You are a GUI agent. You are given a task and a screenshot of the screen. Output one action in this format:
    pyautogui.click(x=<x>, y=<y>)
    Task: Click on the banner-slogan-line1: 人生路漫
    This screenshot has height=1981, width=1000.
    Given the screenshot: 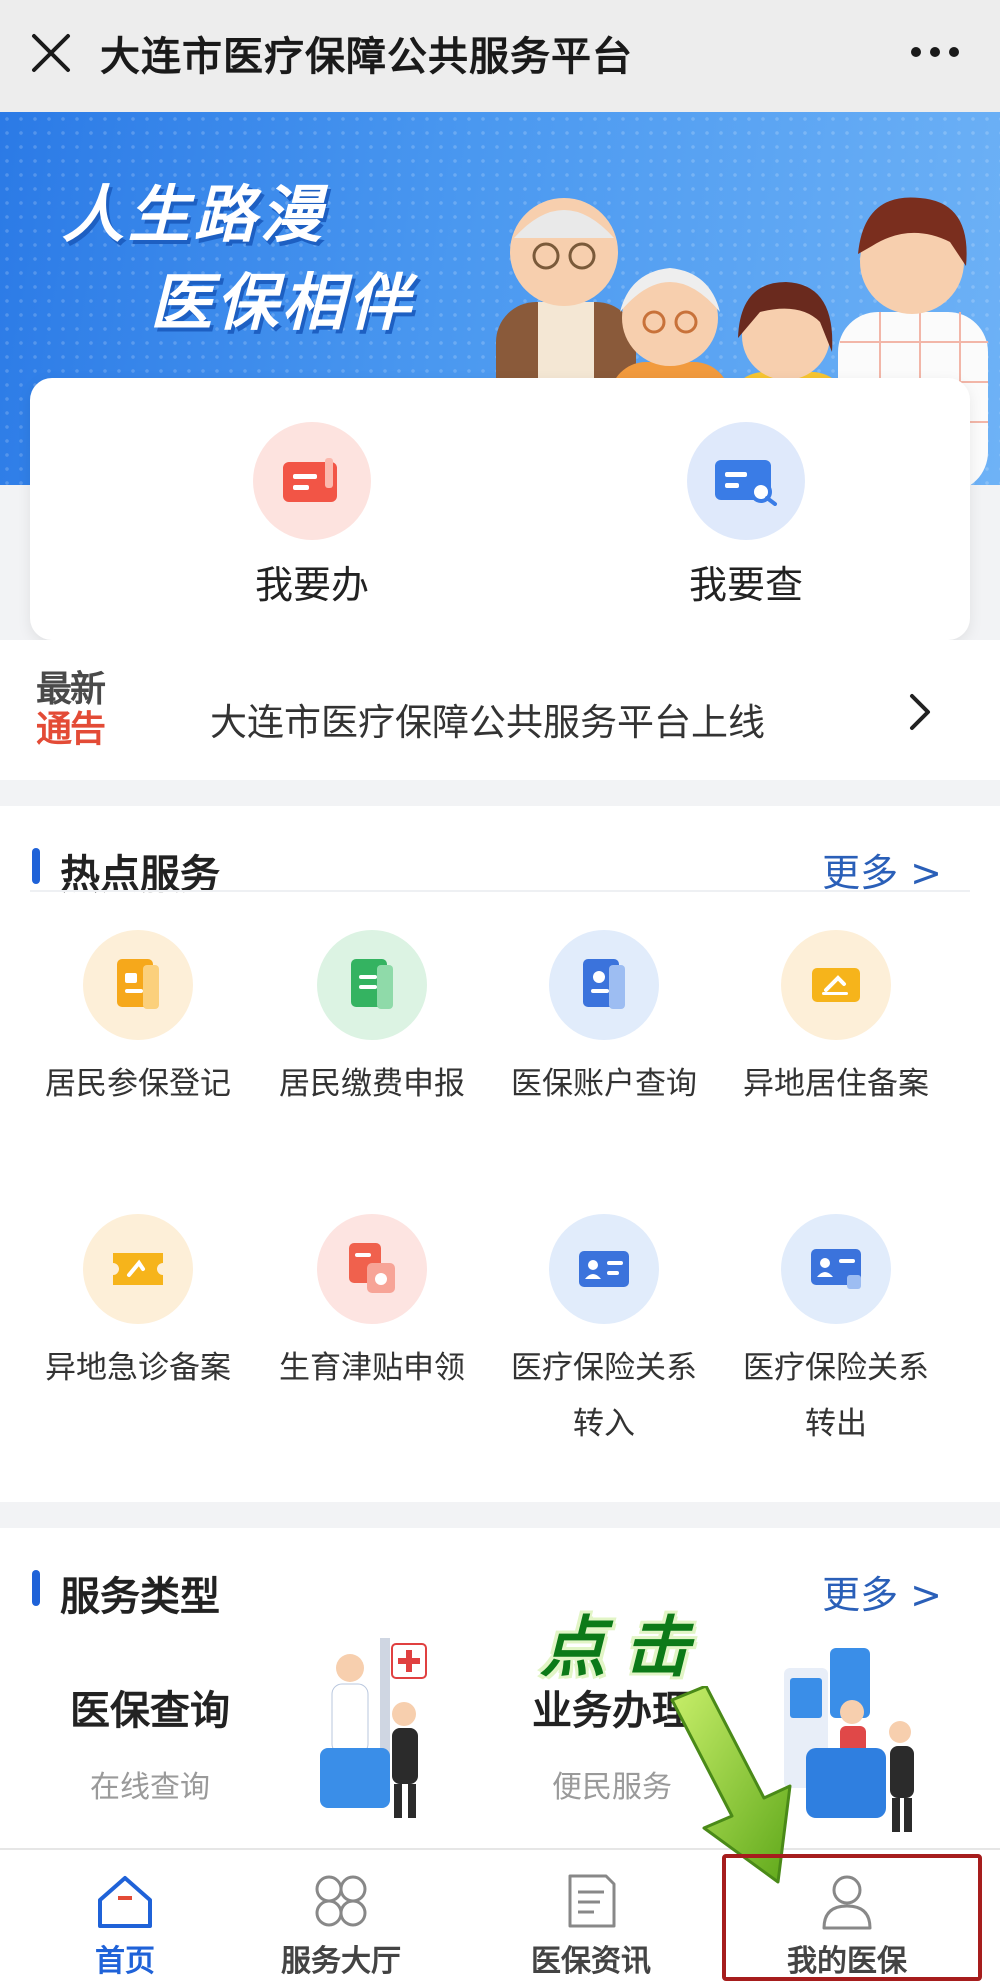 What is the action you would take?
    pyautogui.click(x=194, y=214)
    